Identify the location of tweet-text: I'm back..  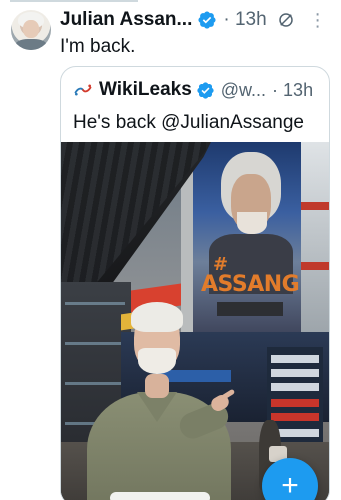
(98, 46).